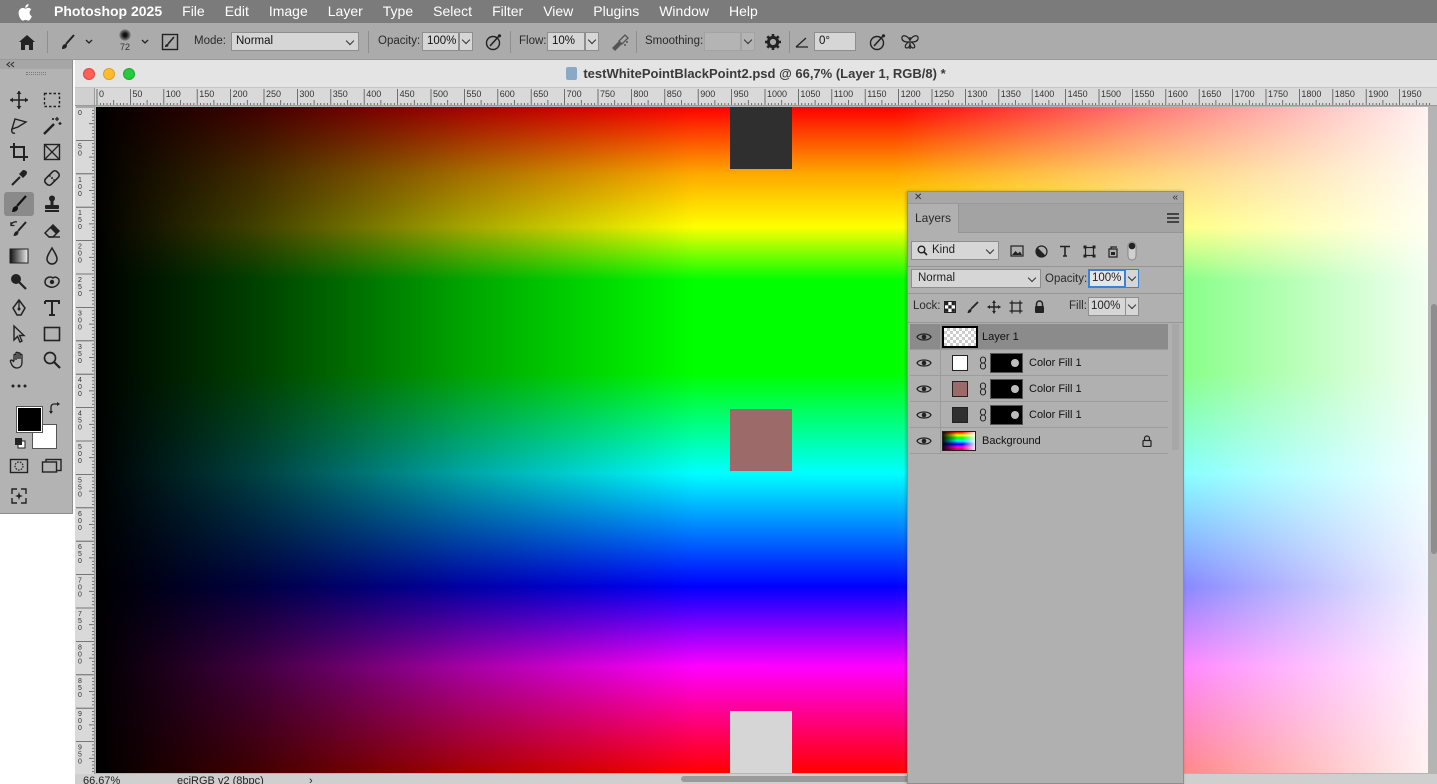 This screenshot has height=784, width=1437. I want to click on eyedropper-tool-icon, so click(19, 178).